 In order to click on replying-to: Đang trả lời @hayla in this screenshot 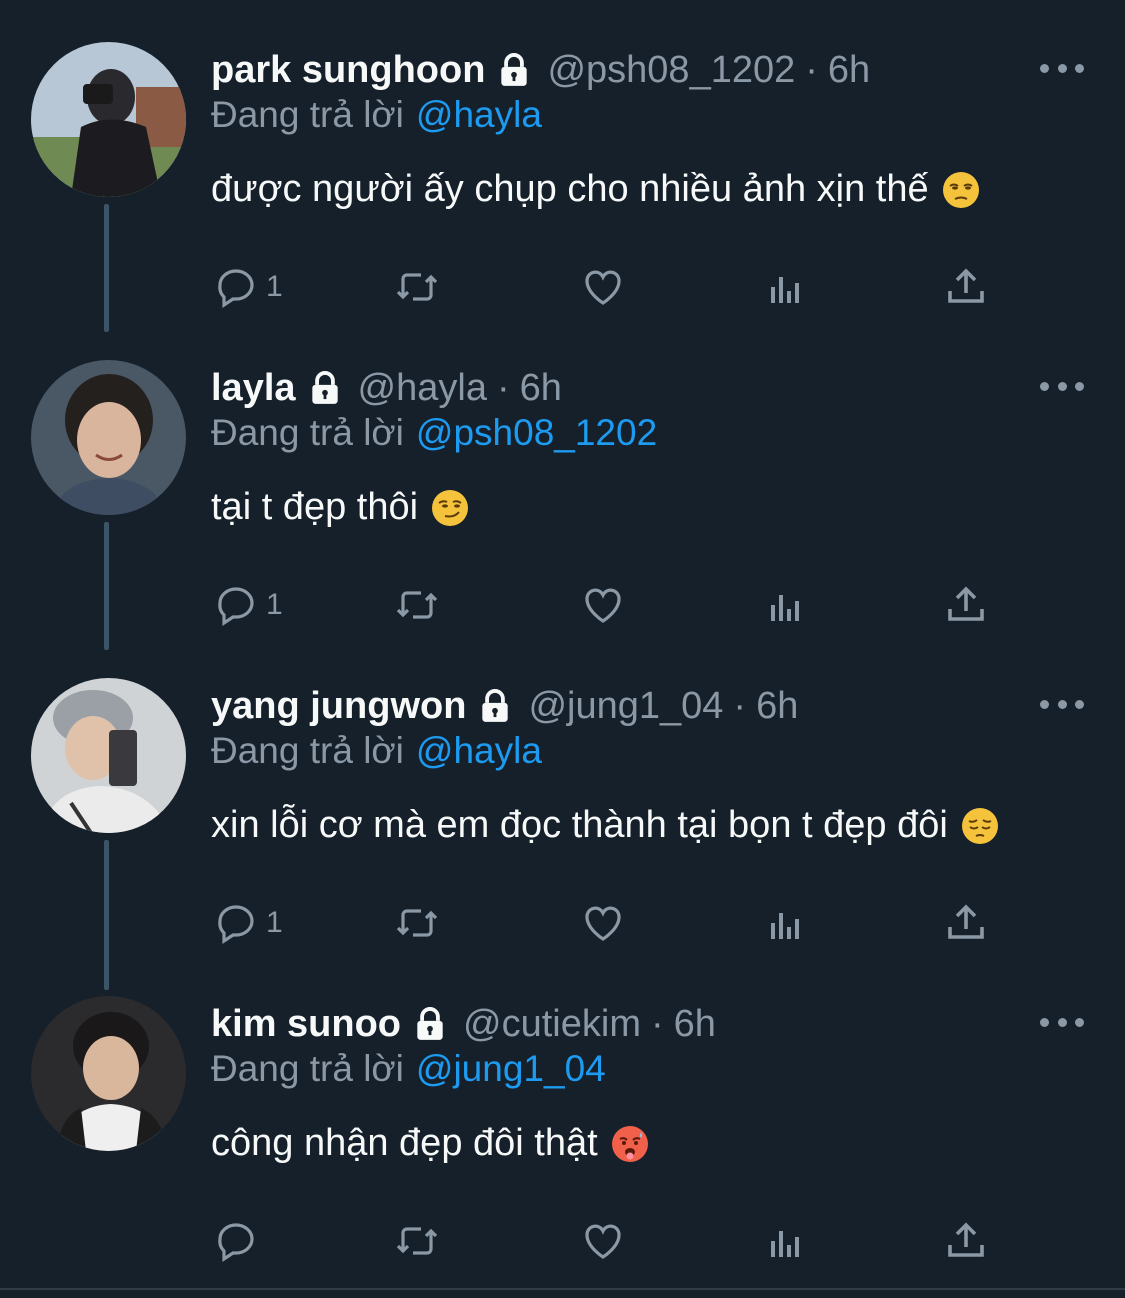, I will do `click(376, 115)`.